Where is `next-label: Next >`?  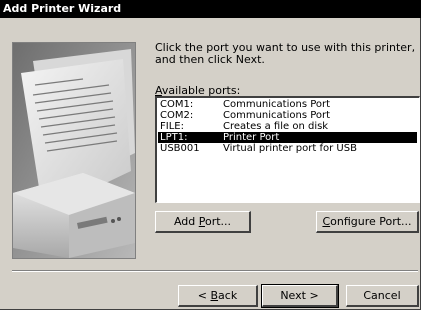 next-label: Next > is located at coordinates (299, 295).